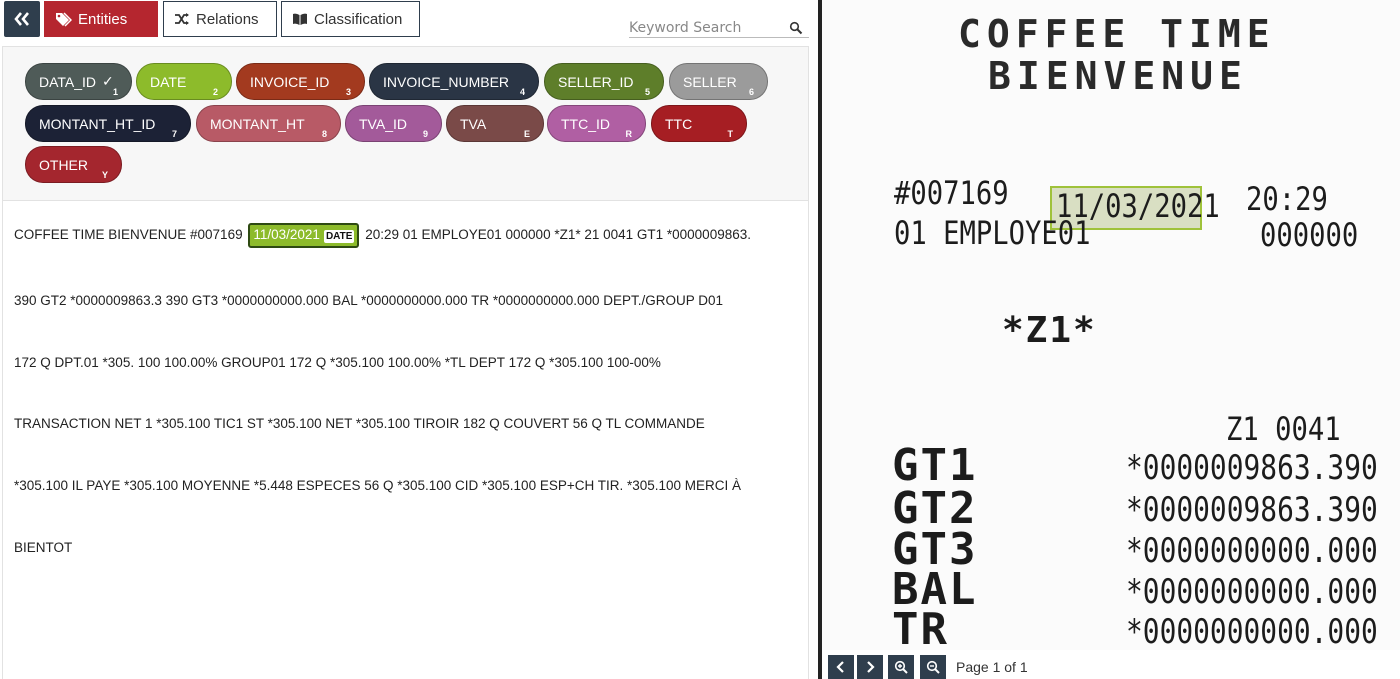 The width and height of the screenshot is (1400, 679). Describe the element at coordinates (128, 234) in the screenshot. I see `text-segment: COFFEE TIME BIENVENUE #007169` at that location.